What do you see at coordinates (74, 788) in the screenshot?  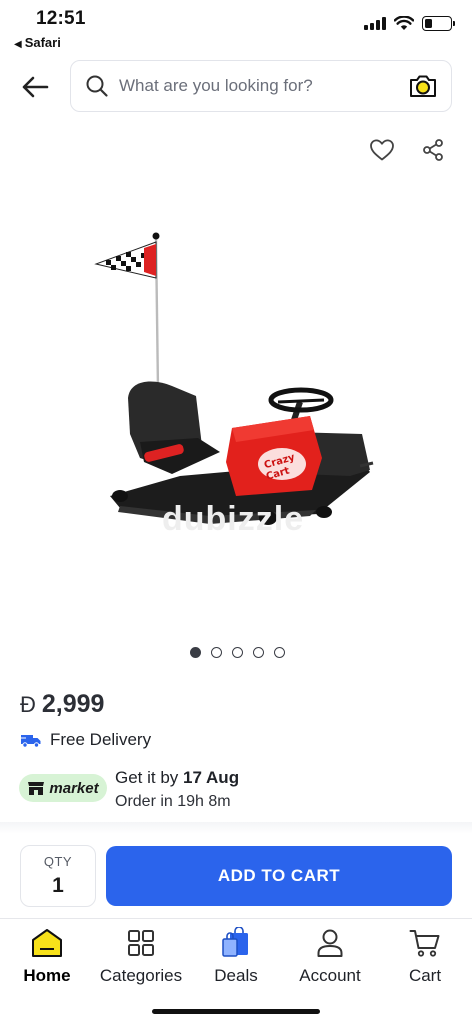 I see `market-badge-label: market` at bounding box center [74, 788].